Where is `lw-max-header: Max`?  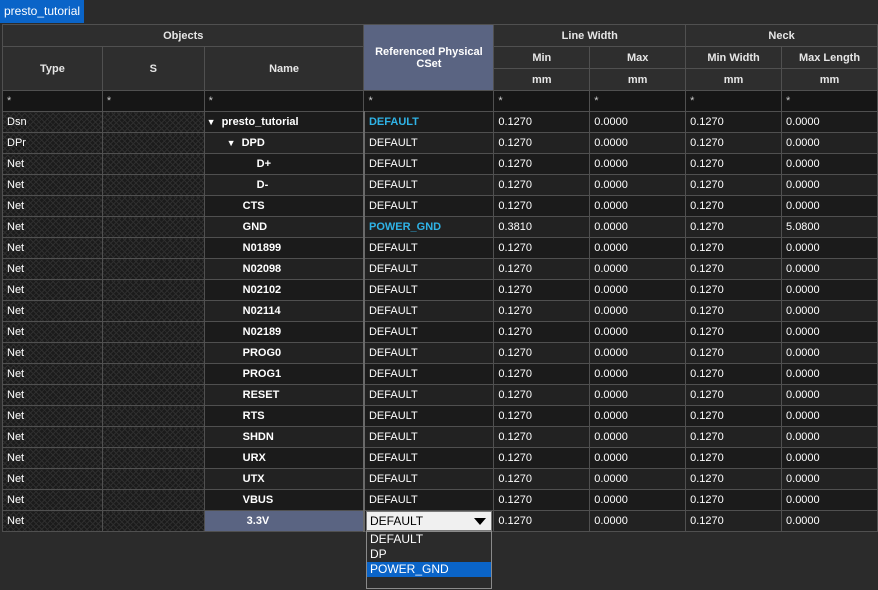 lw-max-header: Max is located at coordinates (638, 57).